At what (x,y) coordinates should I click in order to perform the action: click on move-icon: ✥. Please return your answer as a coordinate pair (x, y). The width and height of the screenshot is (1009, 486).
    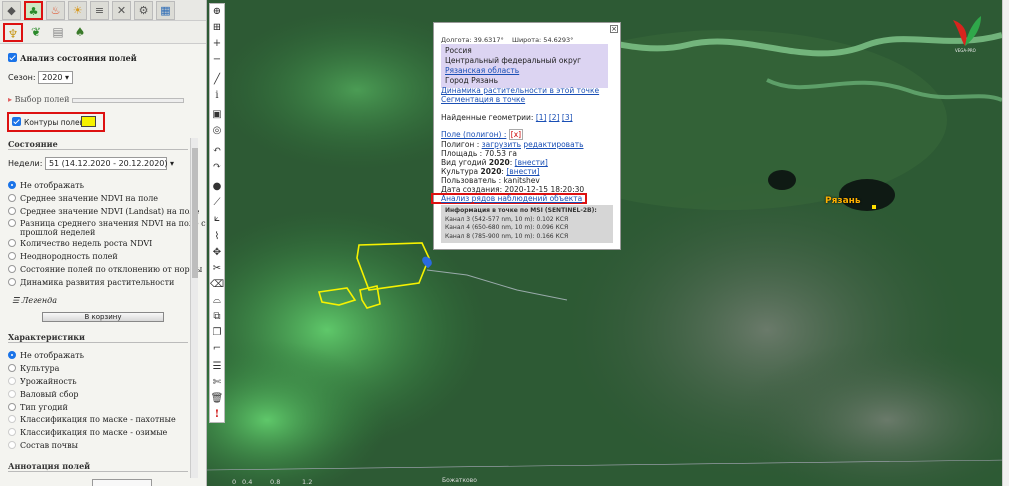
    Looking at the image, I should click on (217, 253).